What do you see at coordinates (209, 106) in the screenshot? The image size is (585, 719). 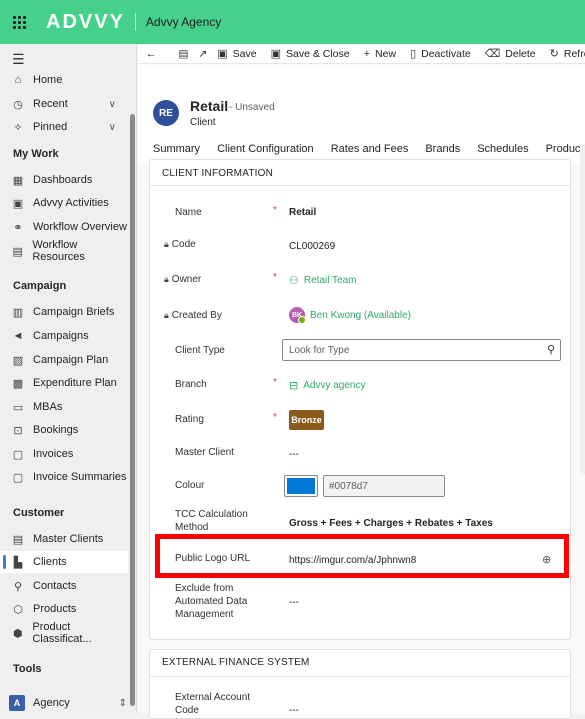 I see `record-title: Retail` at bounding box center [209, 106].